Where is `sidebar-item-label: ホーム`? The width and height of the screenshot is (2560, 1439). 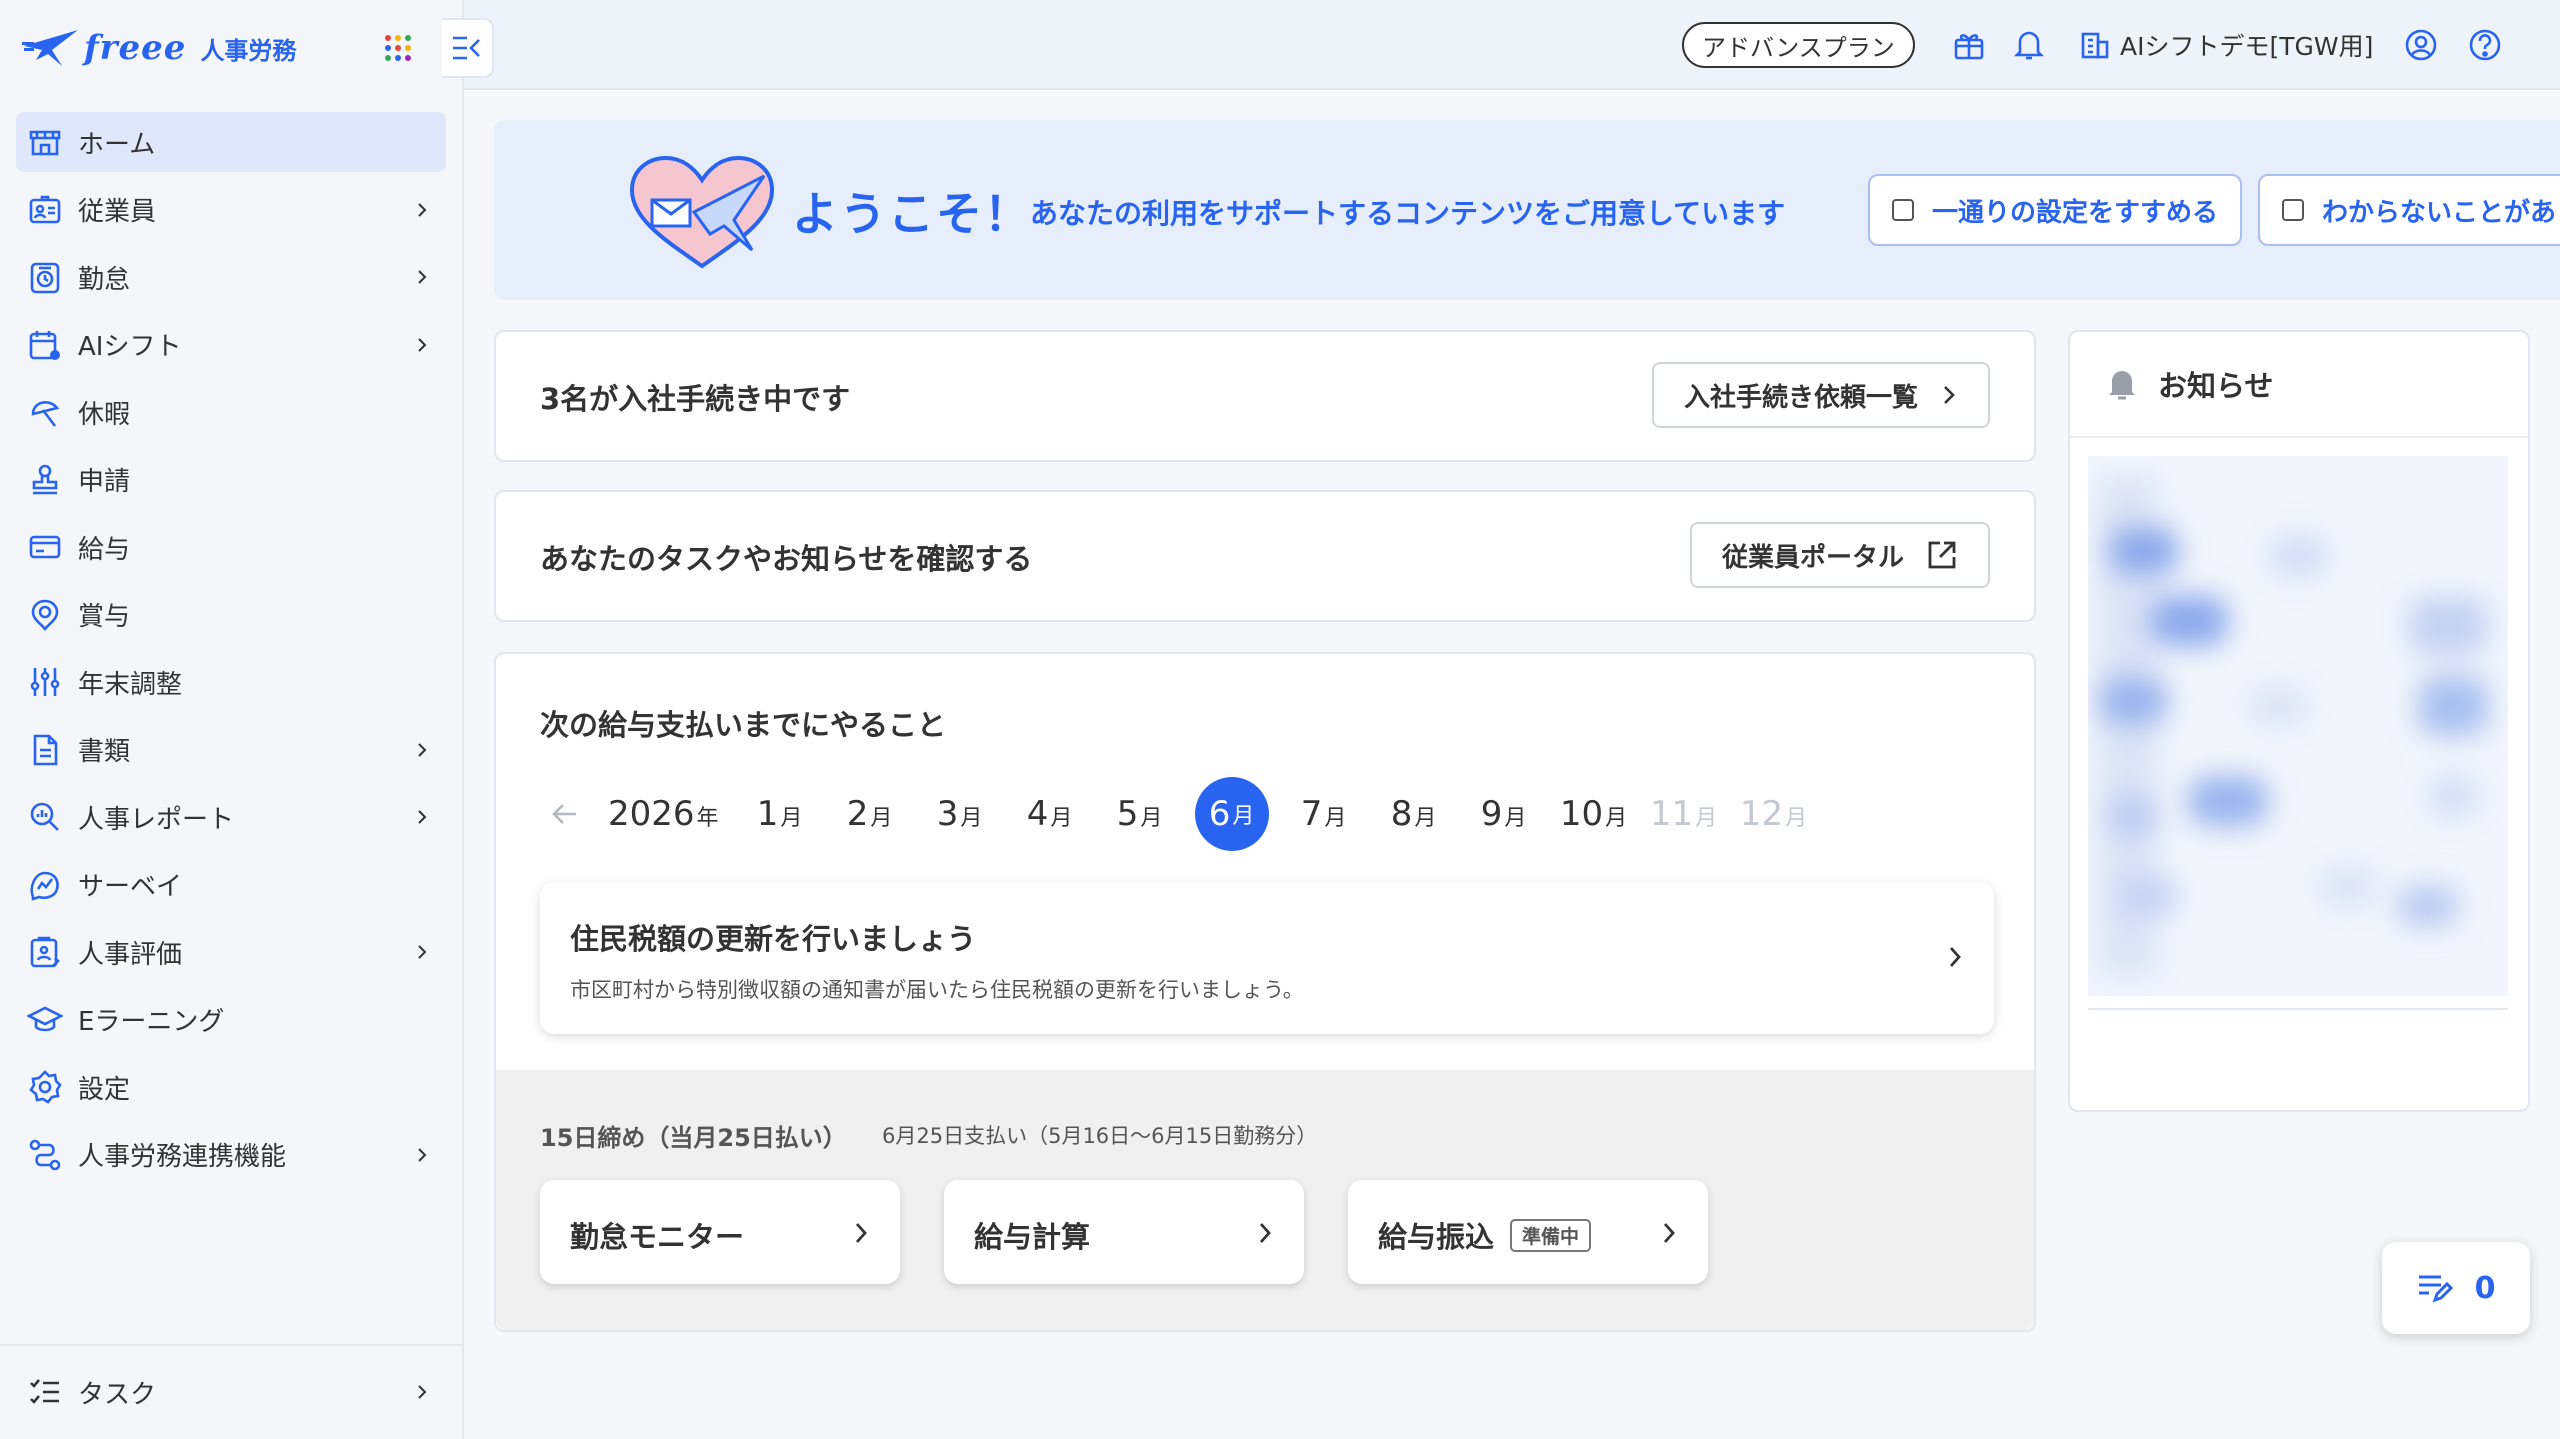
sidebar-item-label: ホーム is located at coordinates (117, 144).